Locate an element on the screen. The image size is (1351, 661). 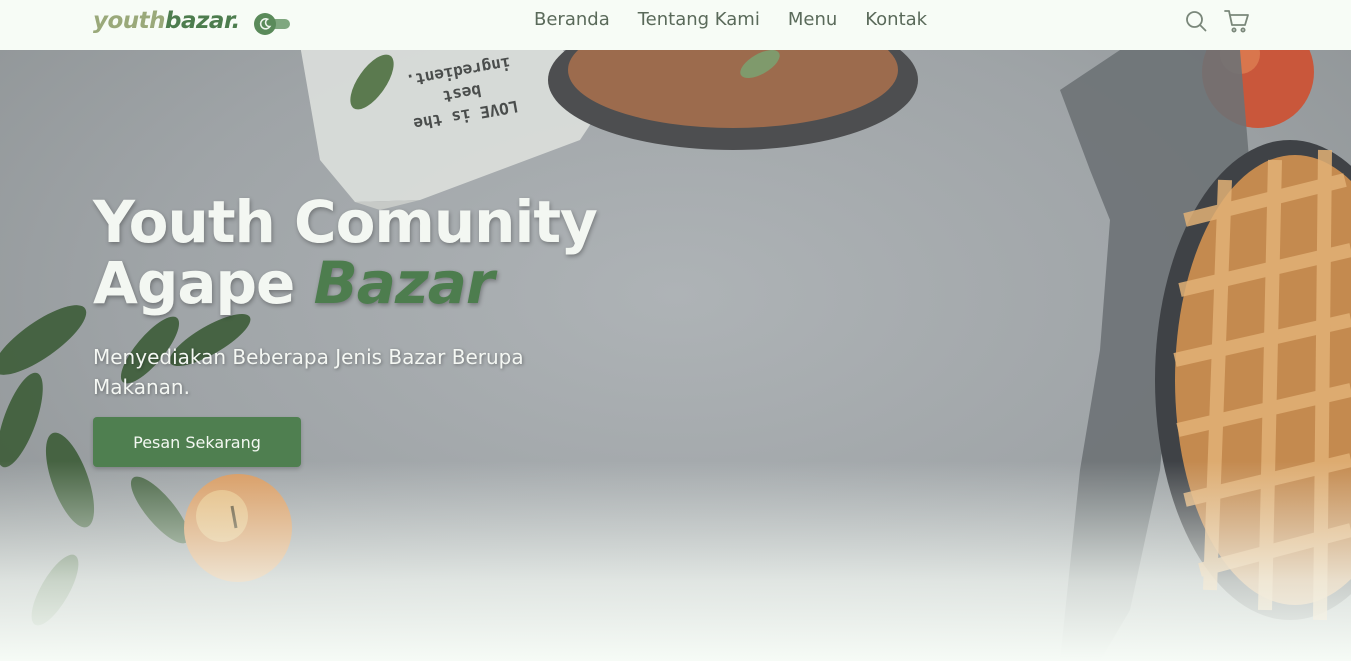
brand-prefix: youth is located at coordinates (129, 21).